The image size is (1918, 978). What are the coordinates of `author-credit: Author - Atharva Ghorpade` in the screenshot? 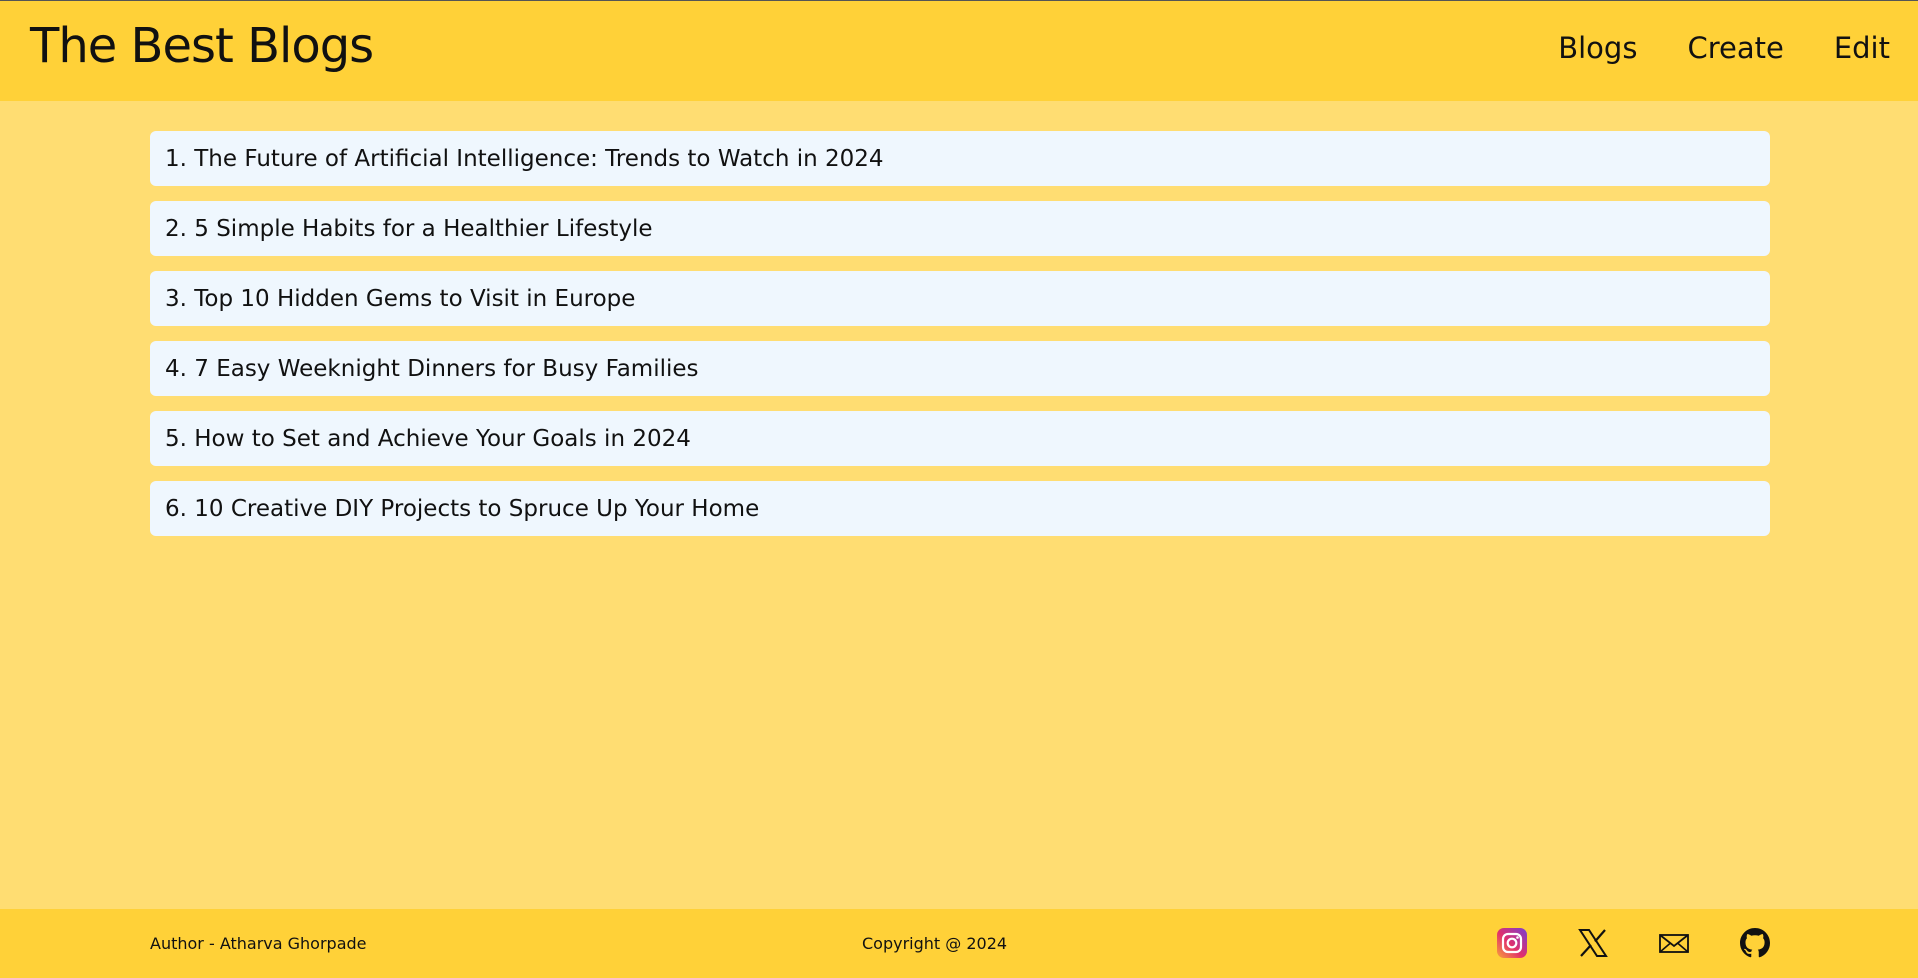 It's located at (258, 943).